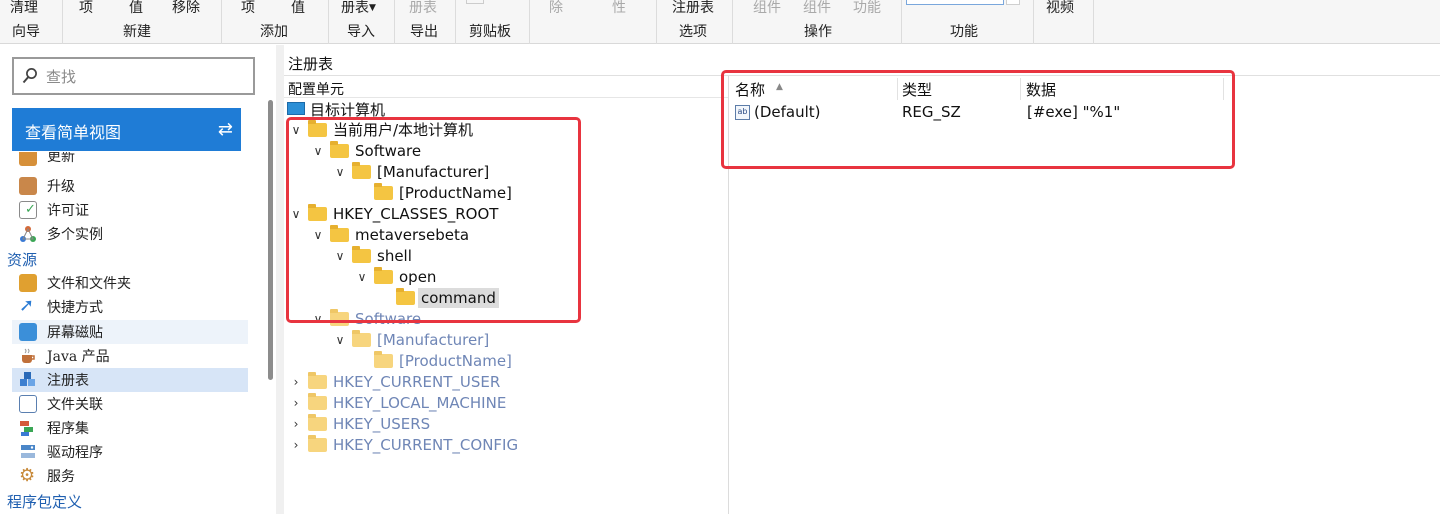 Image resolution: width=1440 pixels, height=514 pixels. What do you see at coordinates (475, 2) in the screenshot?
I see `clipboard-icon` at bounding box center [475, 2].